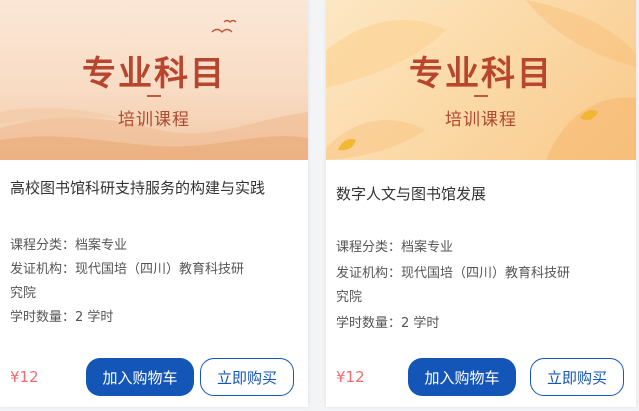  What do you see at coordinates (481, 208) in the screenshot?
I see `course-title: 数字人文与图书馆发展` at bounding box center [481, 208].